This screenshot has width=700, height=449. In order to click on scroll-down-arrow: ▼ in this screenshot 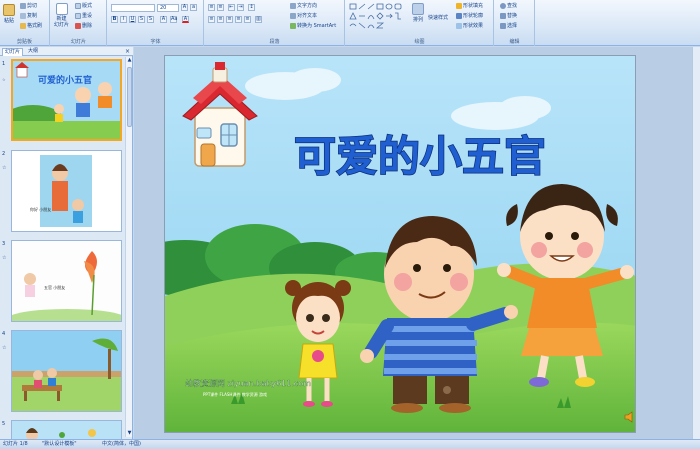, I will do `click(129, 433)`.